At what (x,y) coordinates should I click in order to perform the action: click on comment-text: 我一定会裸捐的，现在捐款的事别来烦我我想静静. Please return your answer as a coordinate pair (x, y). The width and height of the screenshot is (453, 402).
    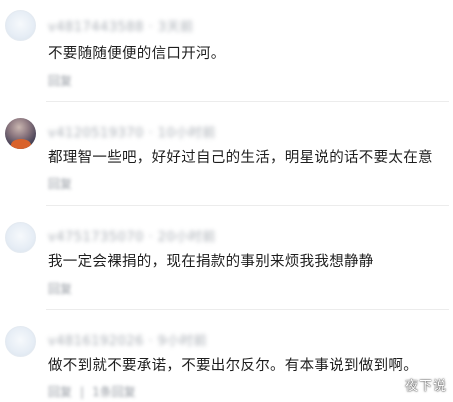
    Looking at the image, I should click on (211, 262).